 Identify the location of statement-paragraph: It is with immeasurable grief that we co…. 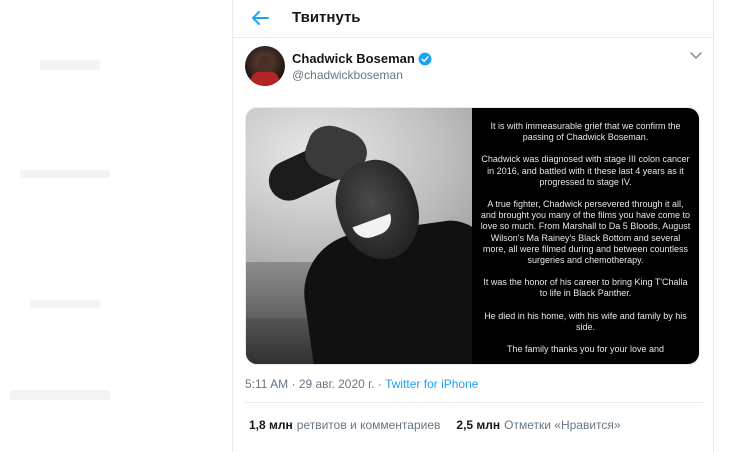
(585, 132).